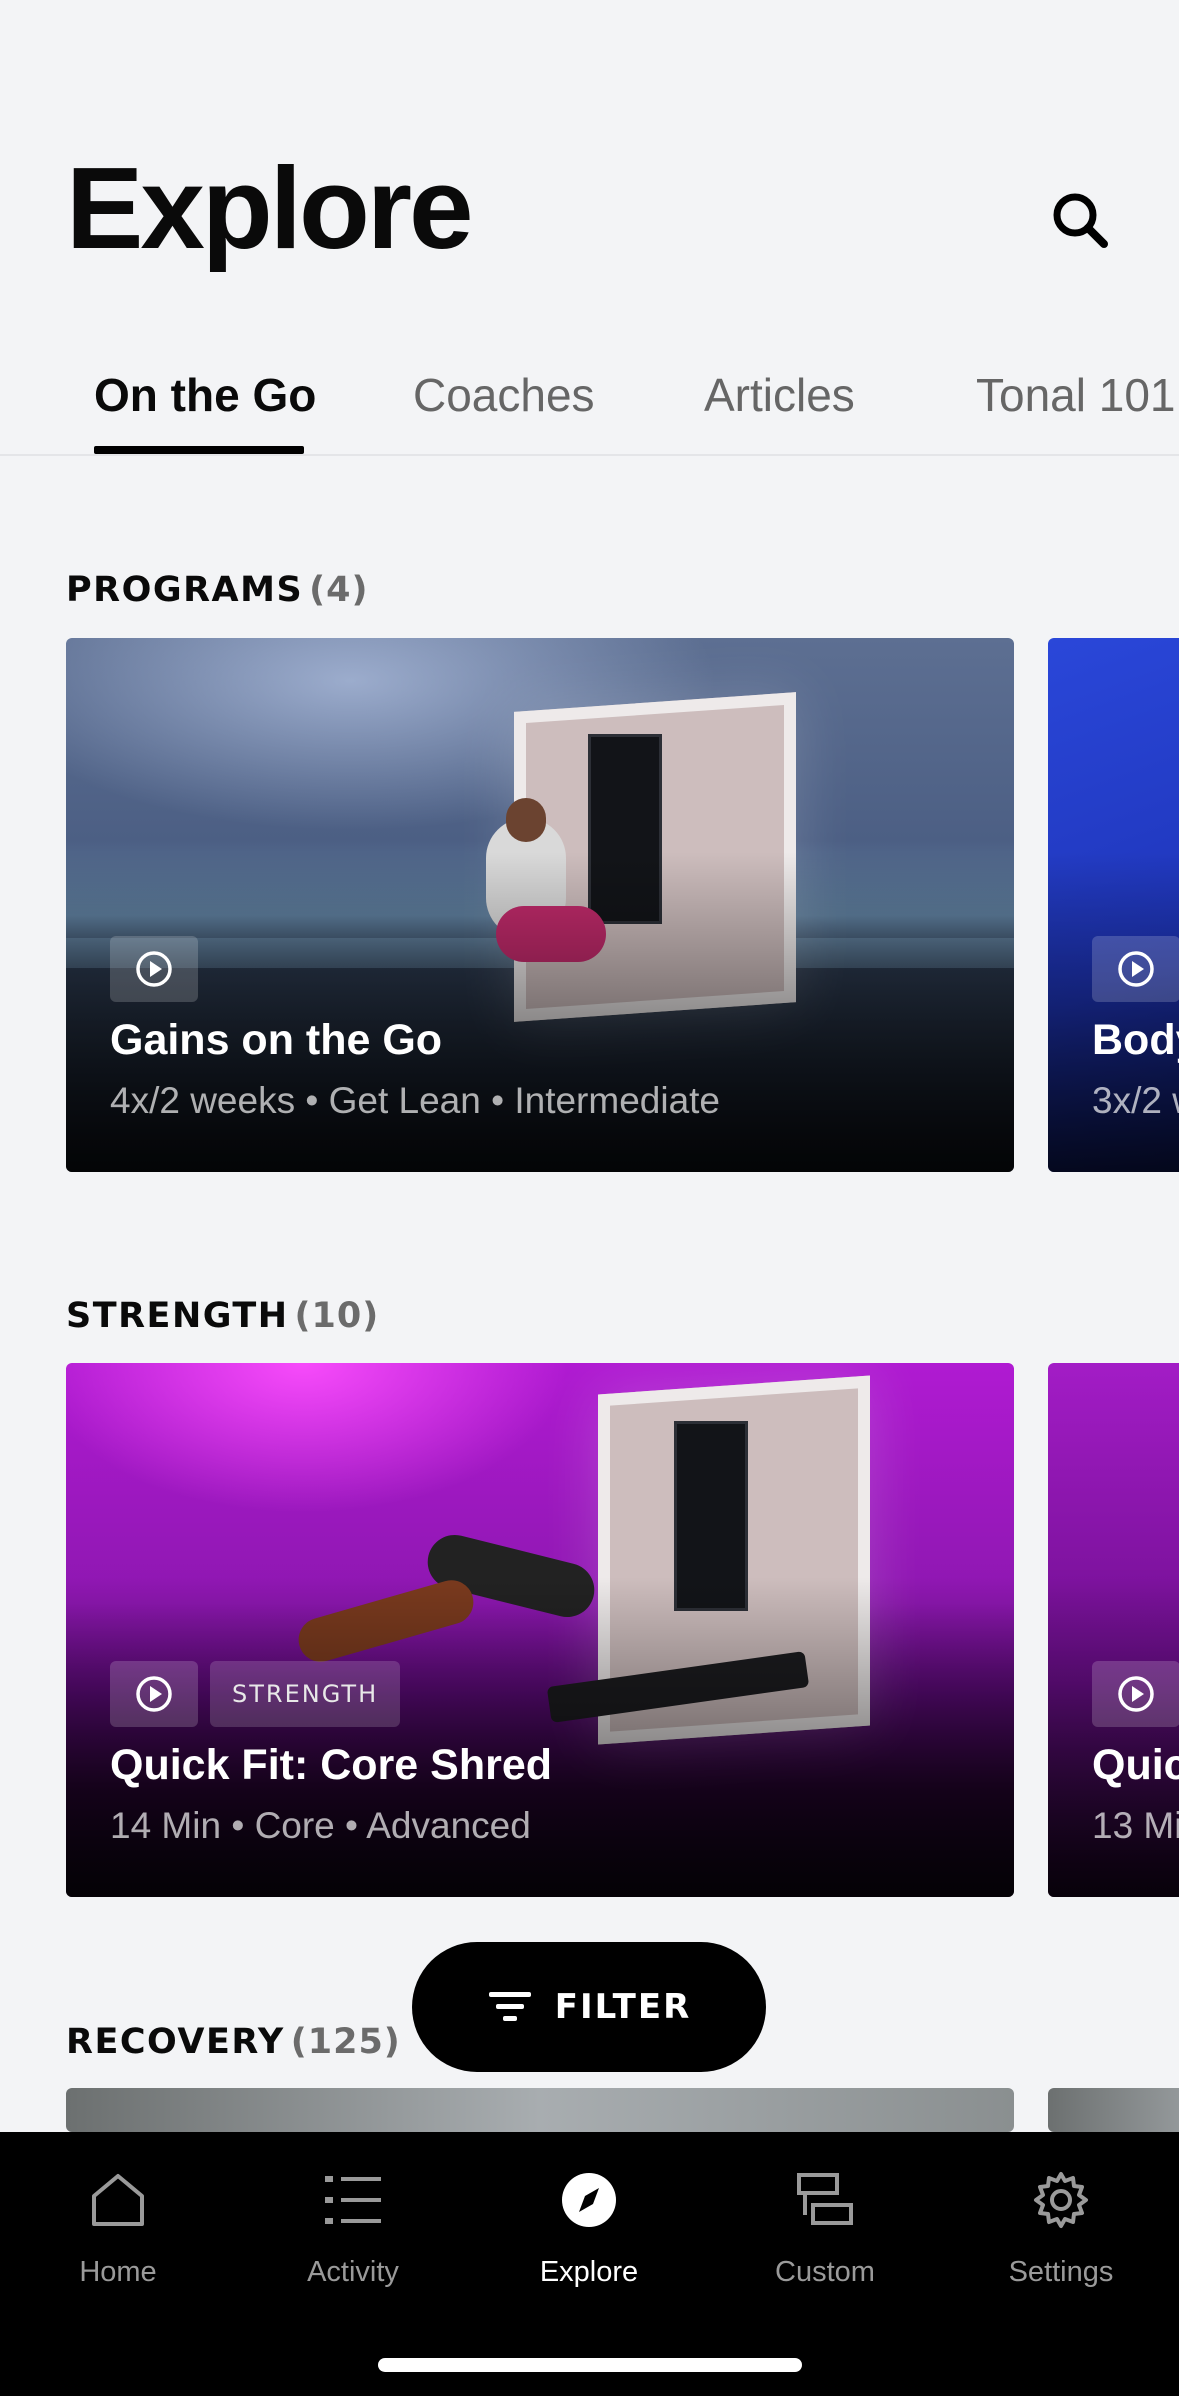  Describe the element at coordinates (199, 450) in the screenshot. I see `active-tab-indicator` at that location.